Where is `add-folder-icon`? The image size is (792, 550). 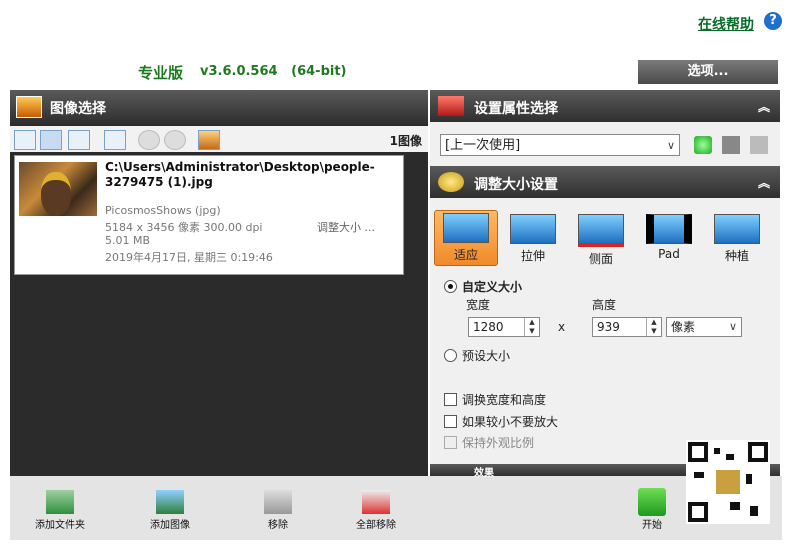
add-folder-icon is located at coordinates (60, 502).